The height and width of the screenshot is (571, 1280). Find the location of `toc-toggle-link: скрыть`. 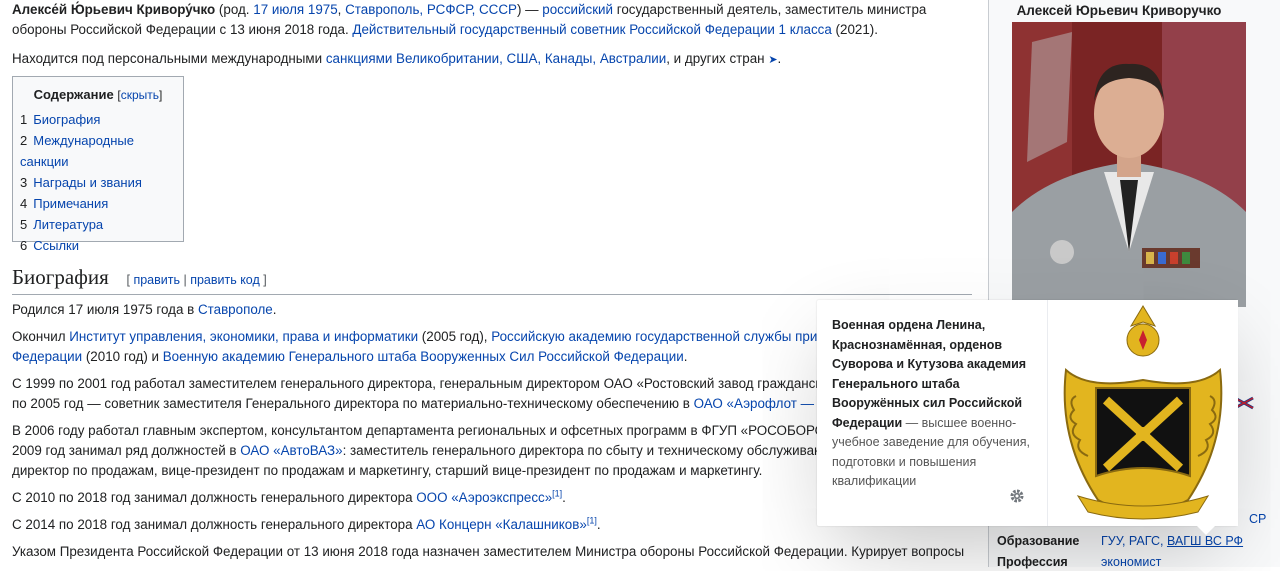

toc-toggle-link: скрыть is located at coordinates (140, 95).